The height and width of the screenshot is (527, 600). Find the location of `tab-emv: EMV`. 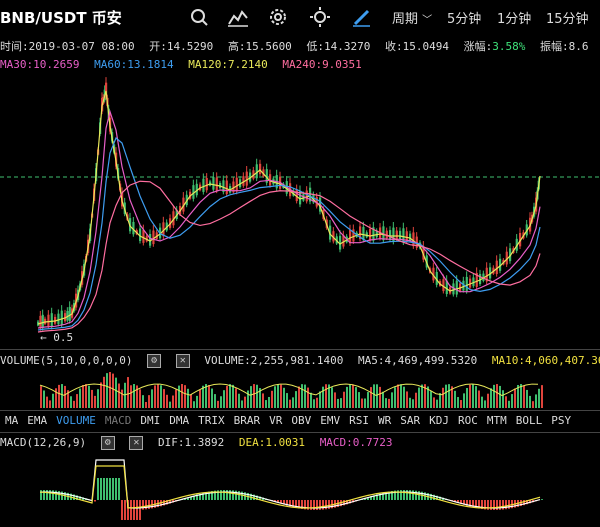

tab-emv: EMV is located at coordinates (330, 420).